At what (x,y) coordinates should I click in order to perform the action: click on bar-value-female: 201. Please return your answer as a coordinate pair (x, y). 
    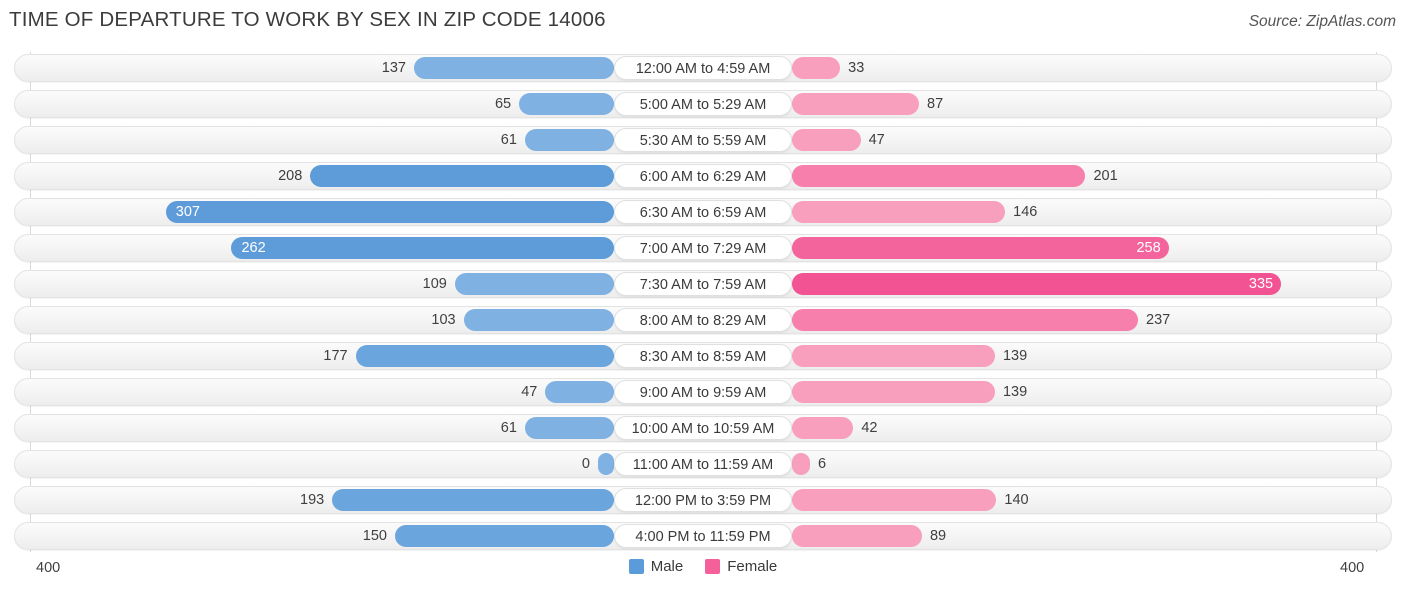
    Looking at the image, I should click on (1105, 176).